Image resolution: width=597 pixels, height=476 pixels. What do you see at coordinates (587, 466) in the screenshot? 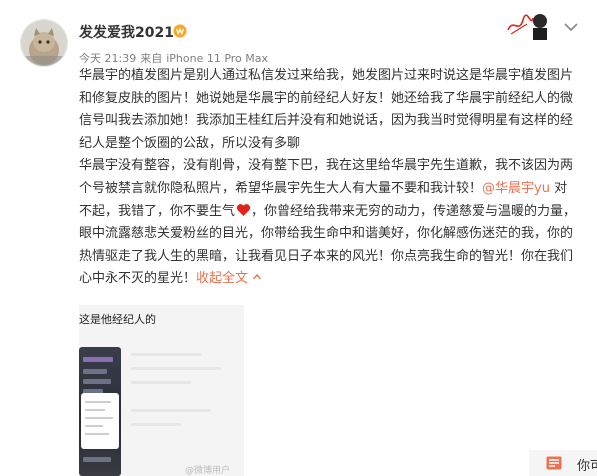
I see `comment-label: 你可` at bounding box center [587, 466].